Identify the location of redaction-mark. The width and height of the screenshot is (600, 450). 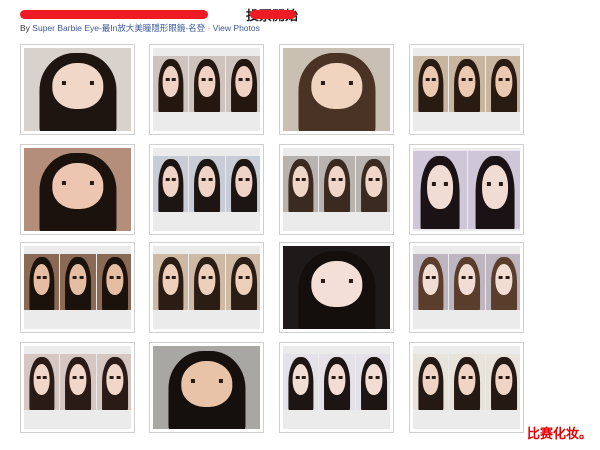
(273, 14).